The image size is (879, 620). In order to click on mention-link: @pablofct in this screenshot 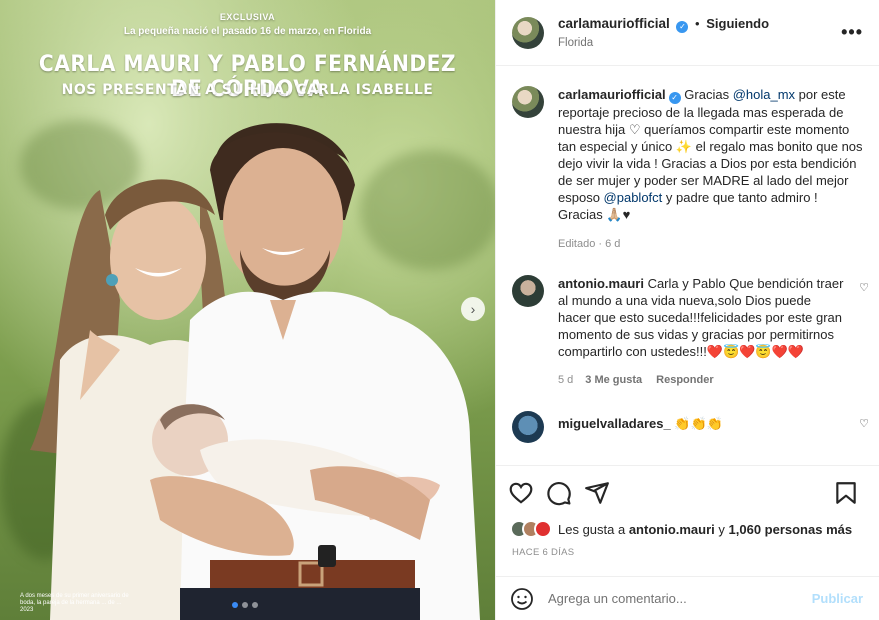, I will do `click(633, 197)`.